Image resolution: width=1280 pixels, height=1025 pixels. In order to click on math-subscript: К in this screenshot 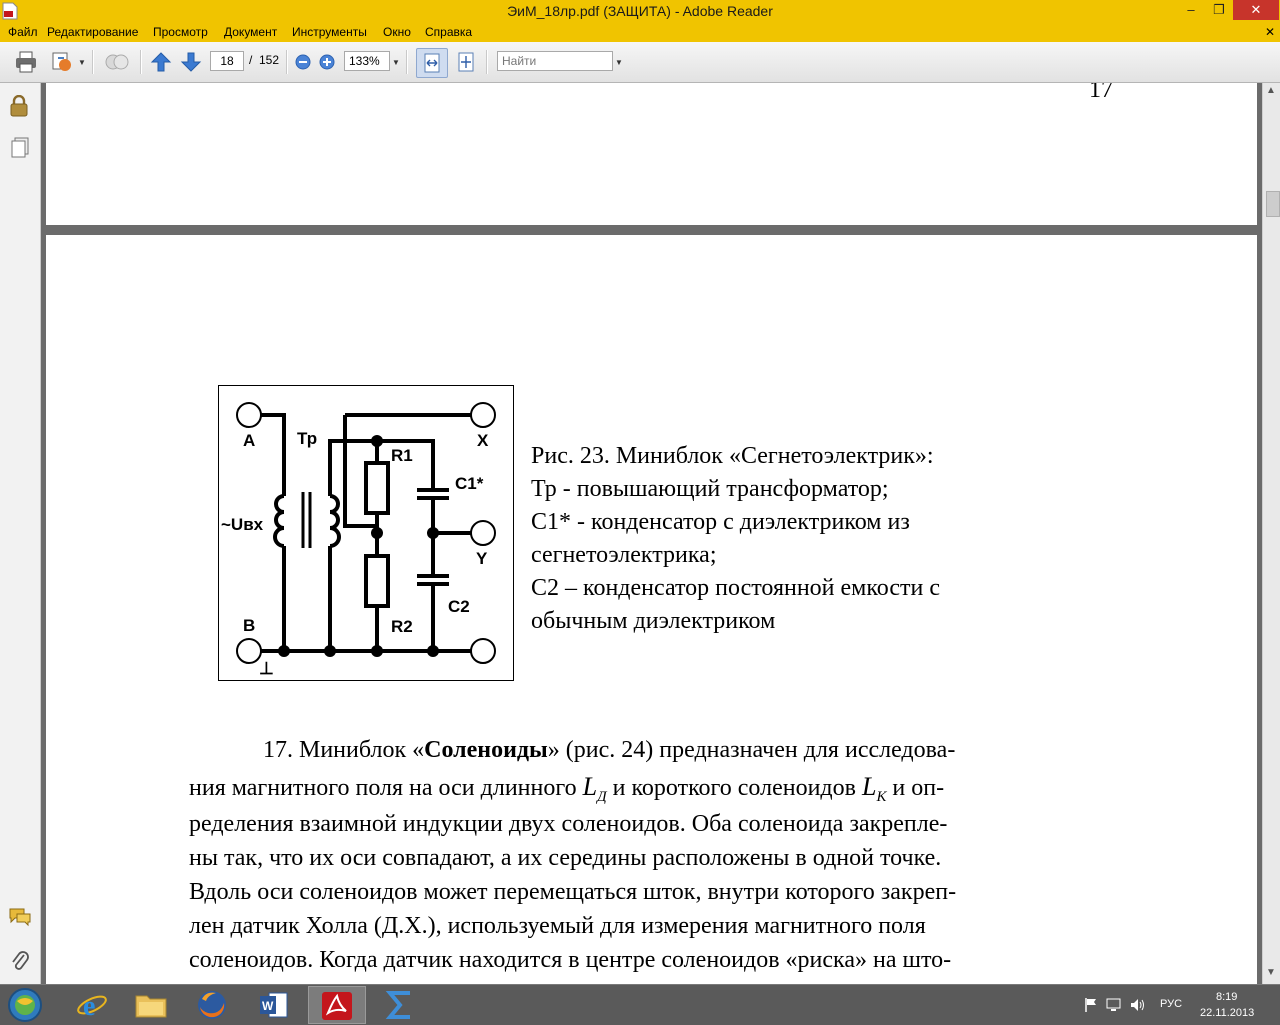, I will do `click(881, 797)`.